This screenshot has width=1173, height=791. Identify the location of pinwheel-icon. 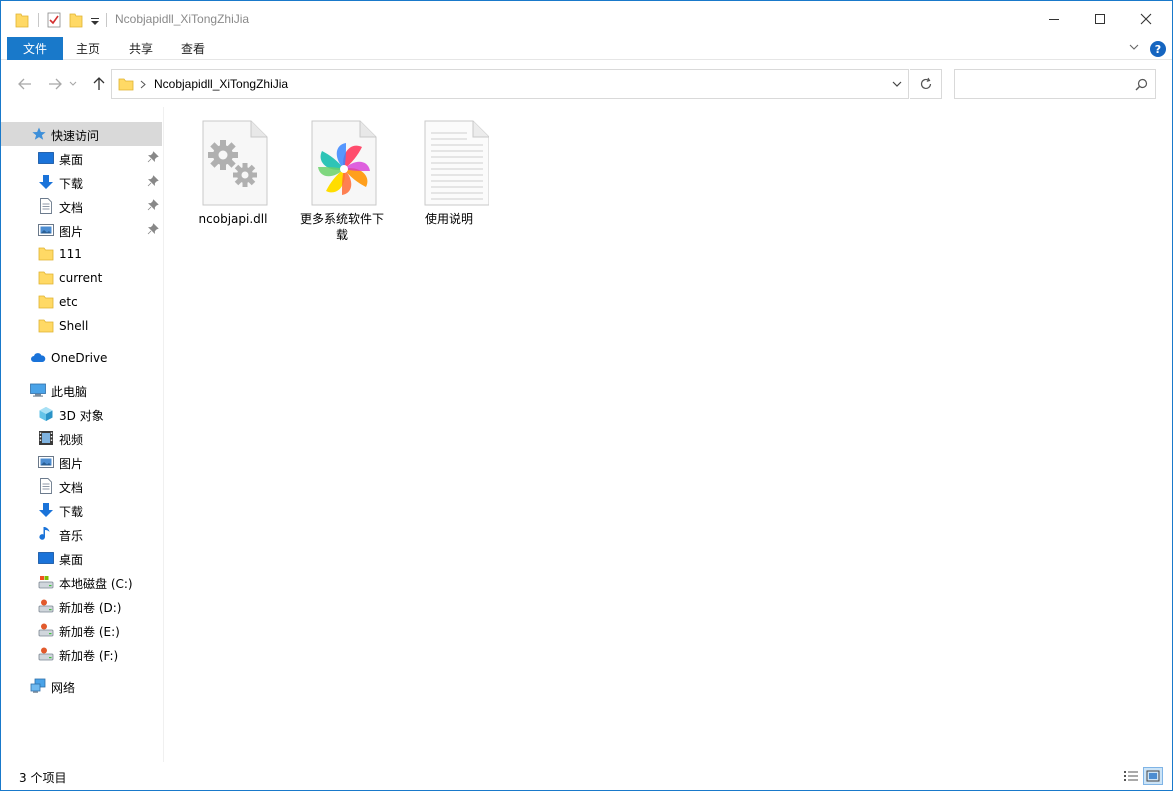
(344, 163).